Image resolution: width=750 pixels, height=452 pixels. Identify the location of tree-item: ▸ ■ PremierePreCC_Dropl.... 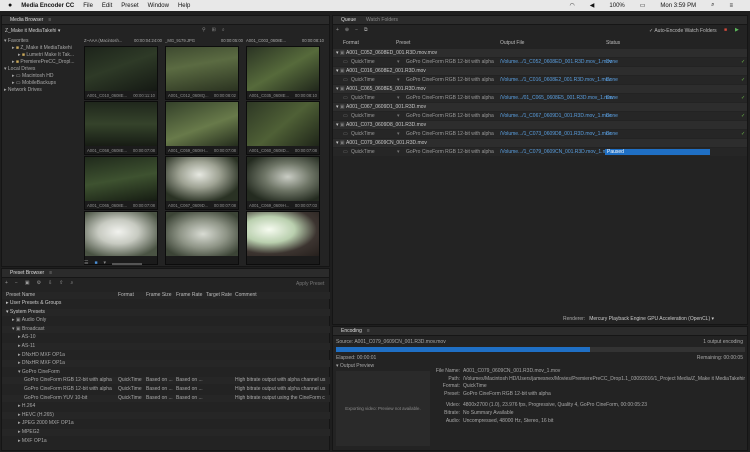
(43, 62).